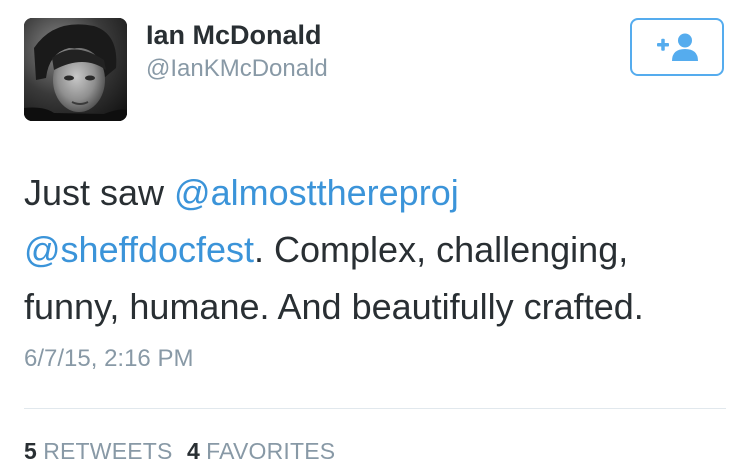 The image size is (750, 468). Describe the element at coordinates (30, 451) in the screenshot. I see `retweets-count: 5` at that location.